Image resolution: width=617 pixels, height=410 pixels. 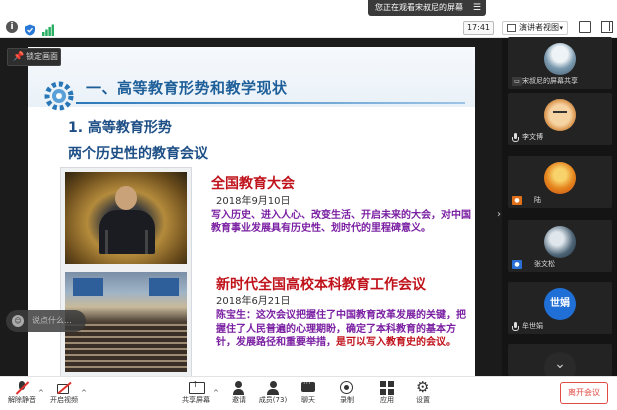 I want to click on chevron-down-icon: ▾, so click(x=561, y=28).